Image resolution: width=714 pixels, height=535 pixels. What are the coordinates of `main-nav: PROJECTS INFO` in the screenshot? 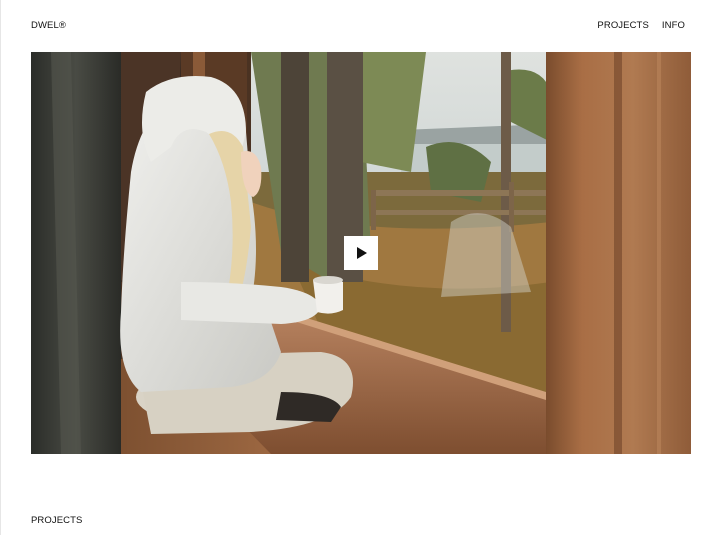 It's located at (641, 25).